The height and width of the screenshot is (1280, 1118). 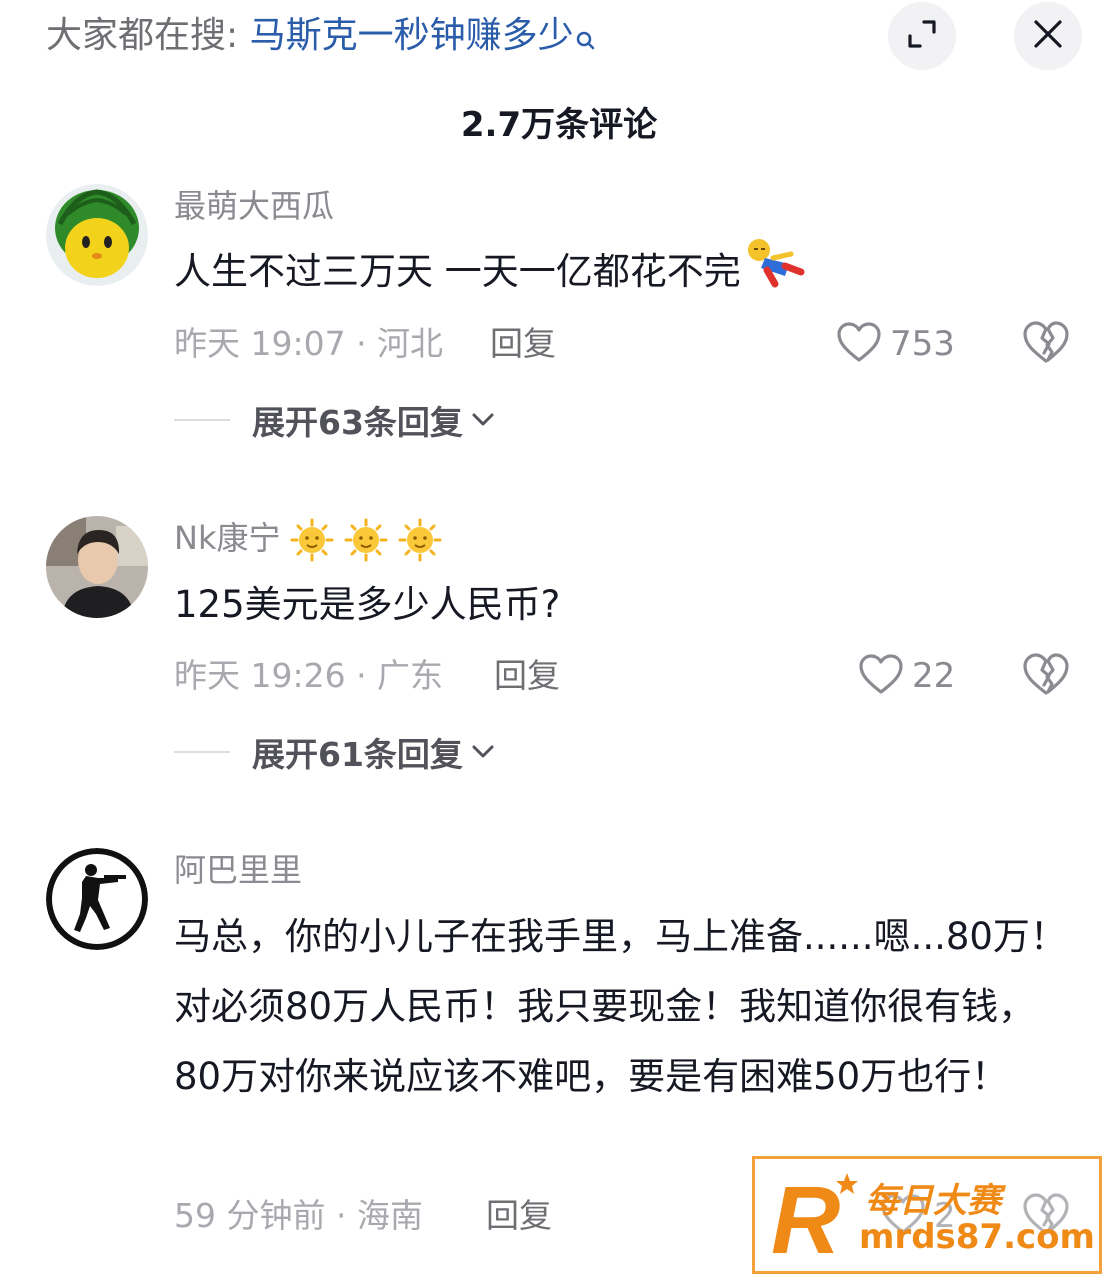 I want to click on search-suggestion: 大家都在搜: 马斯克一秒钟赚多少, so click(x=321, y=39).